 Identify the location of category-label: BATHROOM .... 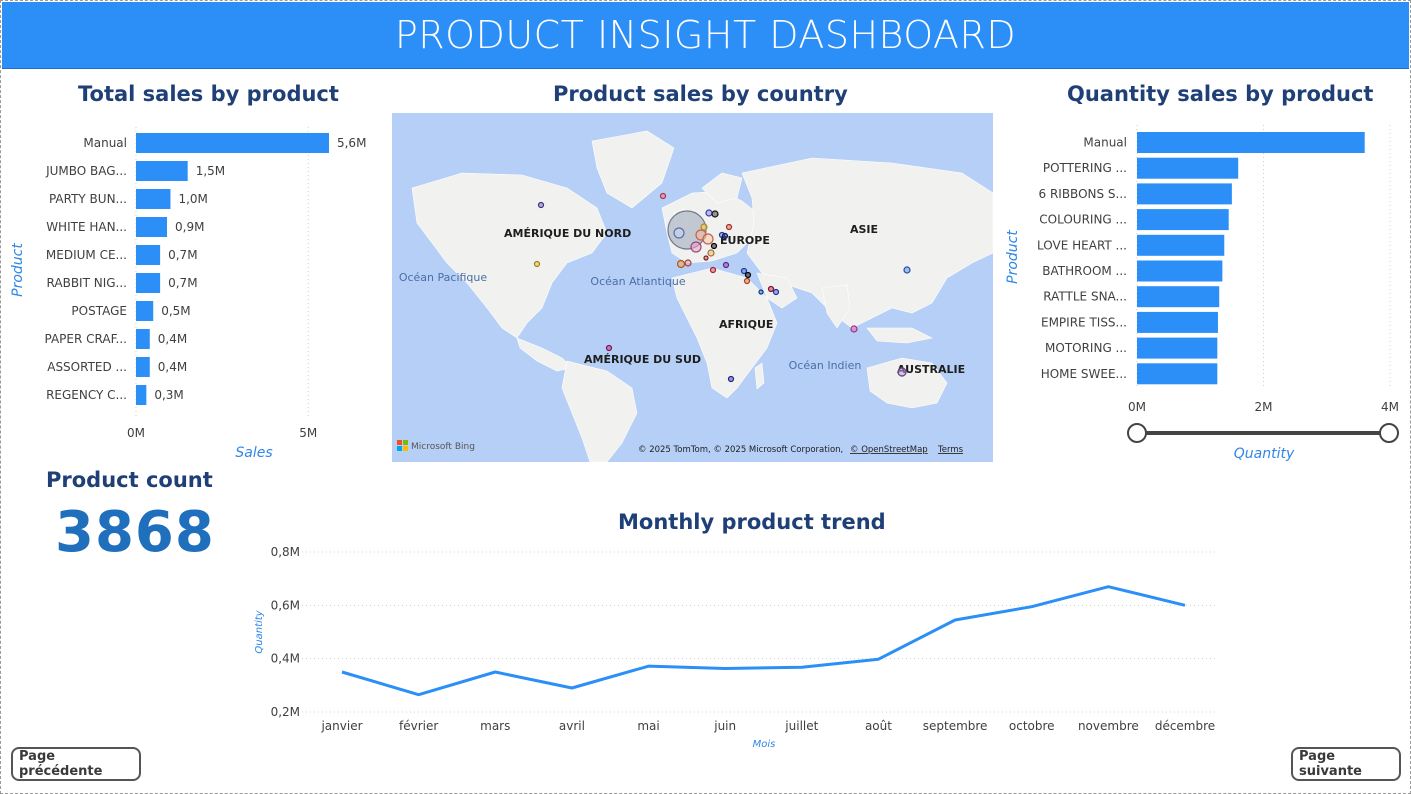
(1084, 271).